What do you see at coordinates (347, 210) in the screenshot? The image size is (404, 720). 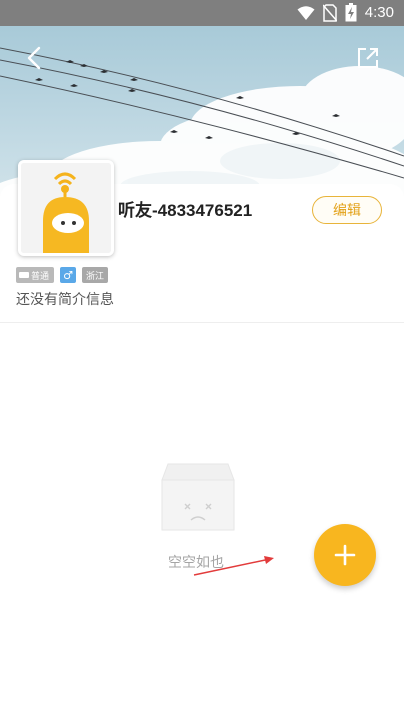 I see `edit-profile-button: 编辑` at bounding box center [347, 210].